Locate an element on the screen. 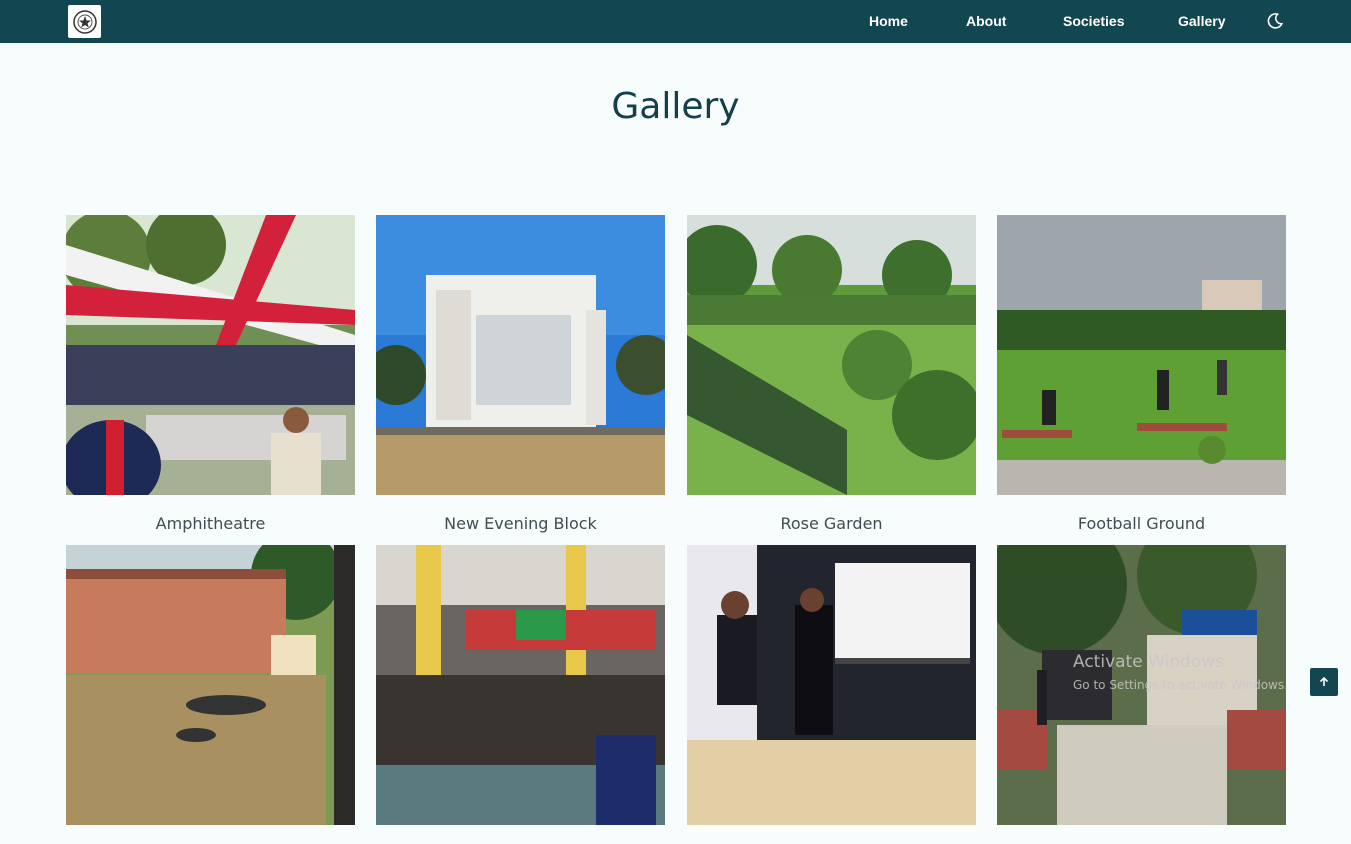  scroll-to-top-button is located at coordinates (1324, 682).